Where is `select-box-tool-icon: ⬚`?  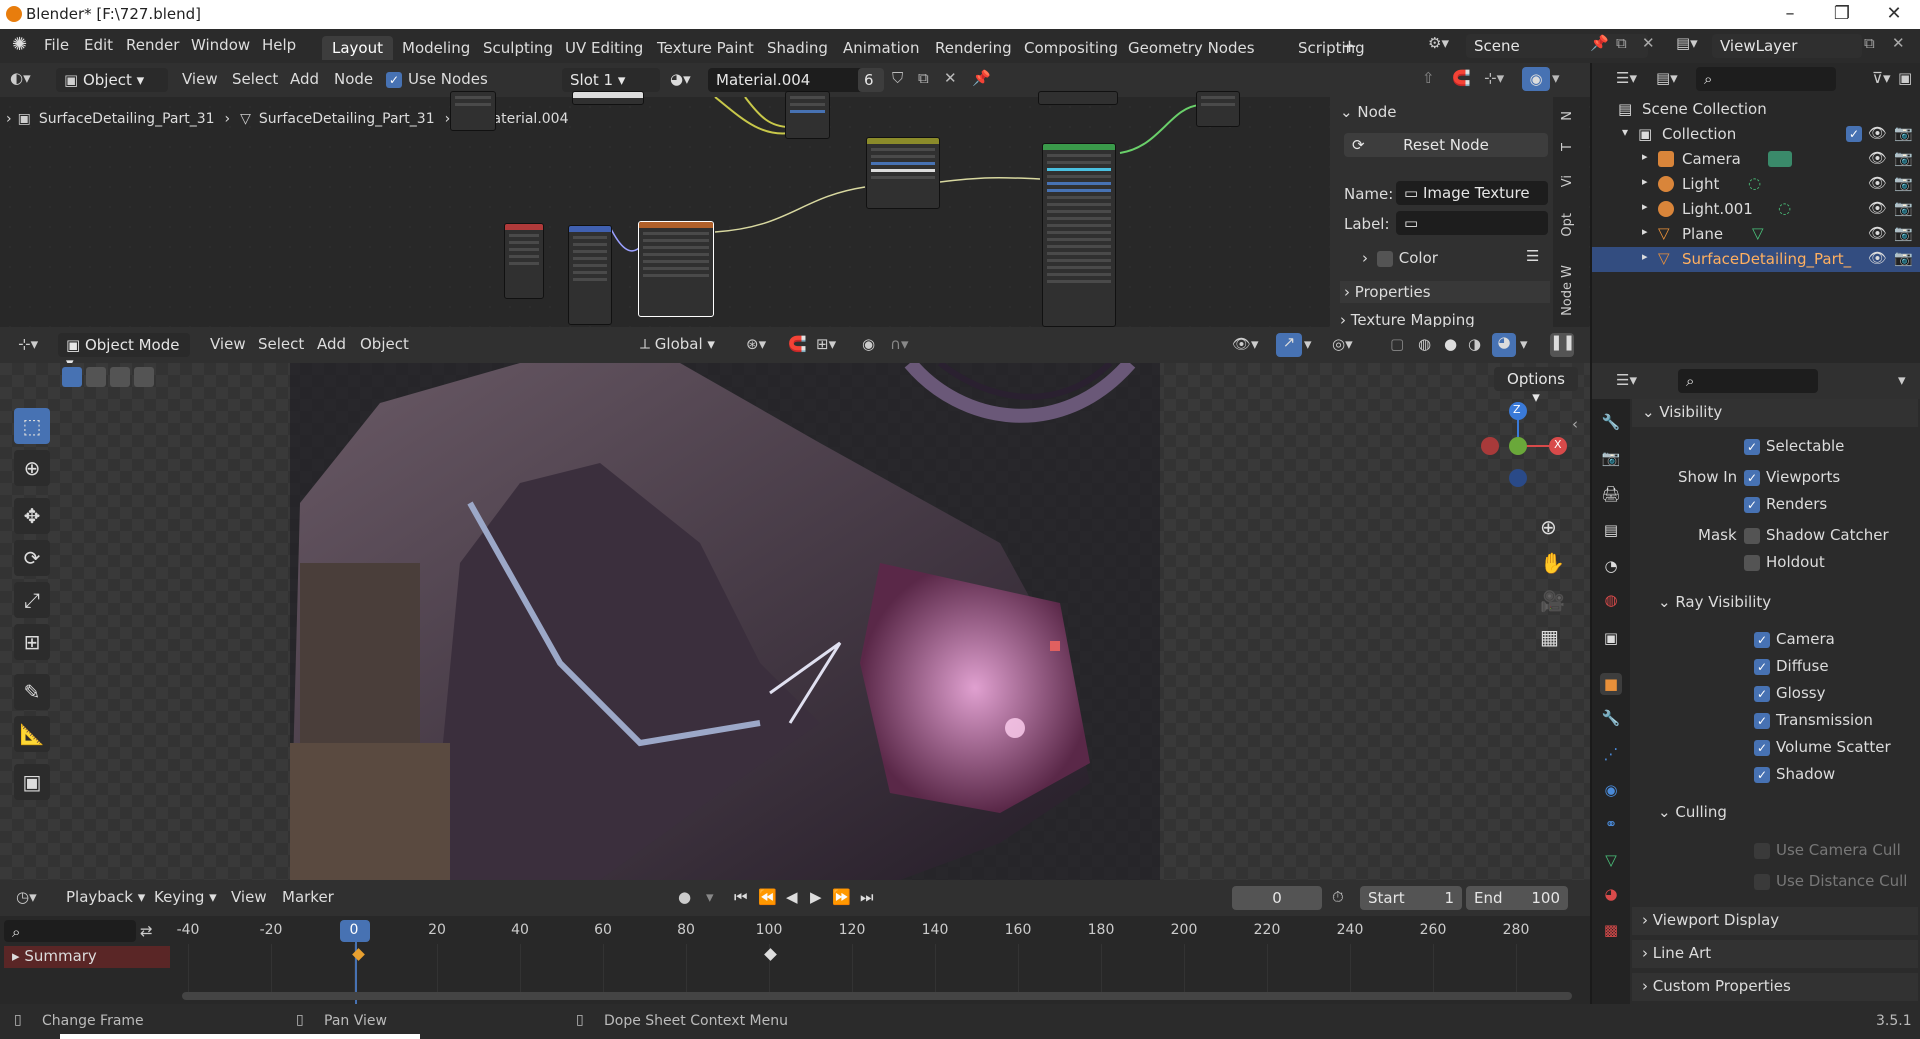
select-box-tool-icon: ⬚ is located at coordinates (32, 426).